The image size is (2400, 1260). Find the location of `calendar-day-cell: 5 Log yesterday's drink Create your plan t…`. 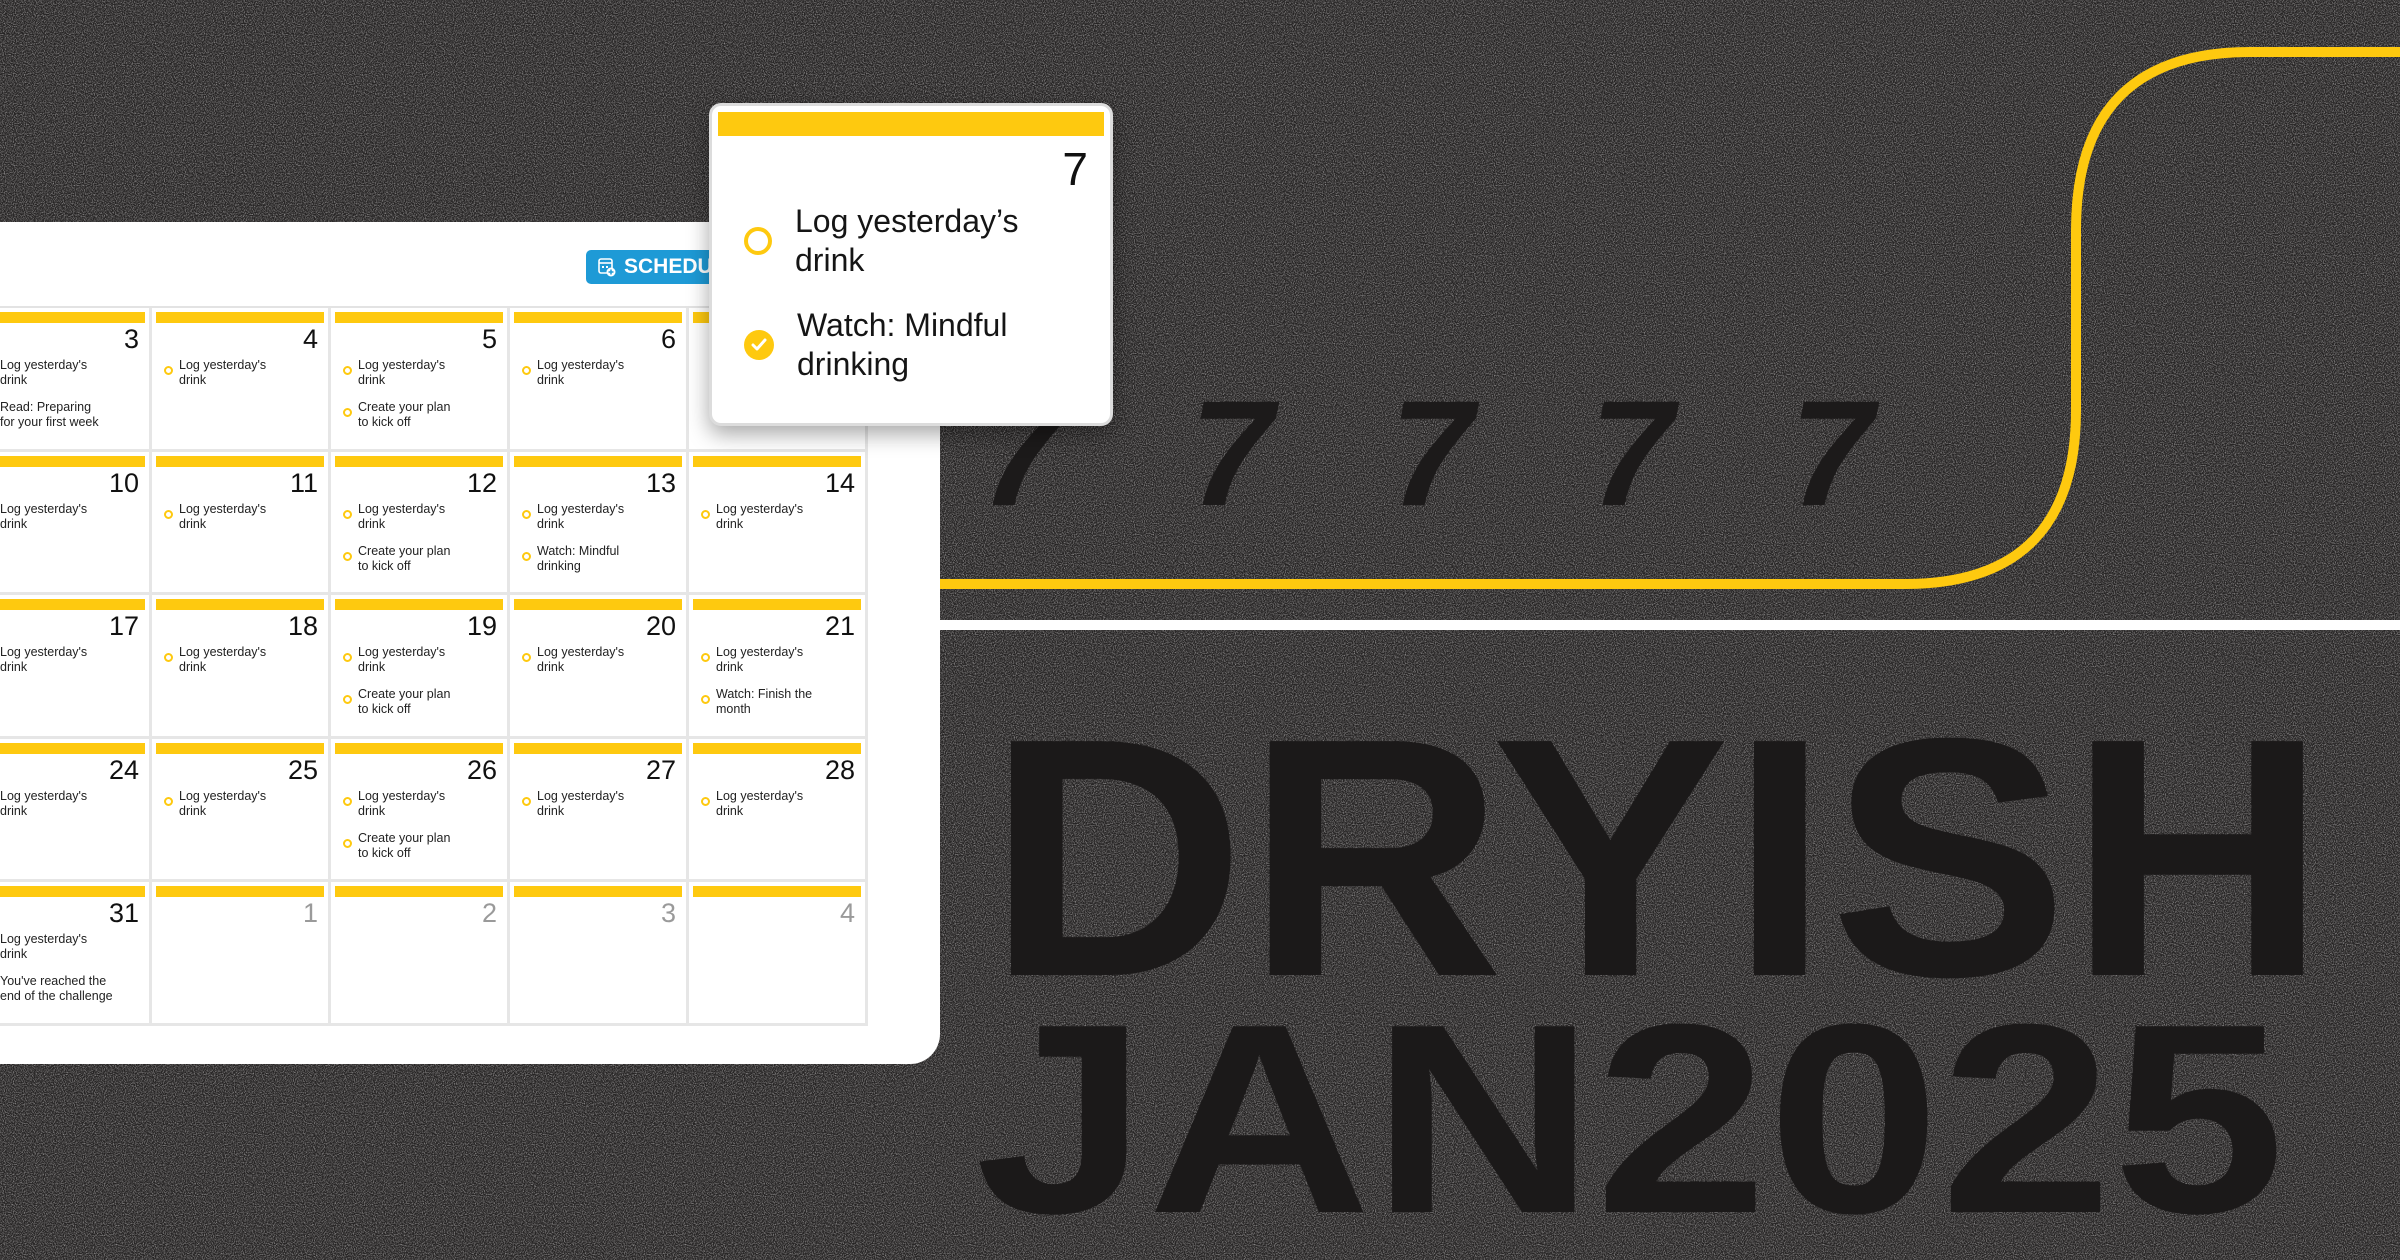

calendar-day-cell: 5 Log yesterday's drink Create your plan t… is located at coordinates (420, 380).